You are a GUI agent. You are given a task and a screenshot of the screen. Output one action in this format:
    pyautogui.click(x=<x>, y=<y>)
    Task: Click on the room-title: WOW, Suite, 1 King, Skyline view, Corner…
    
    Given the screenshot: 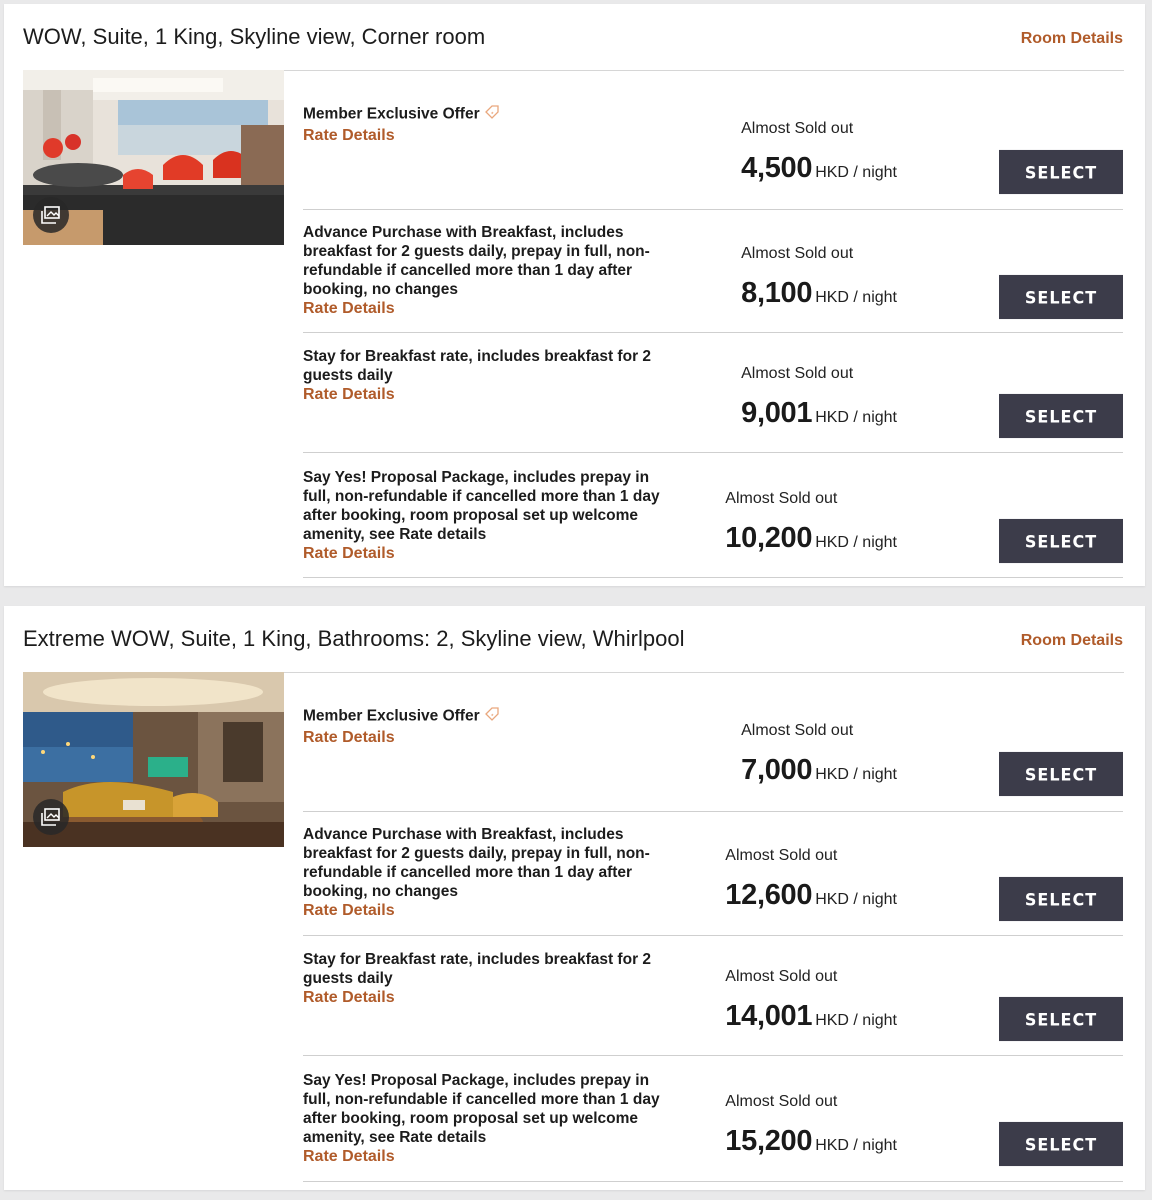 What is the action you would take?
    pyautogui.click(x=254, y=36)
    